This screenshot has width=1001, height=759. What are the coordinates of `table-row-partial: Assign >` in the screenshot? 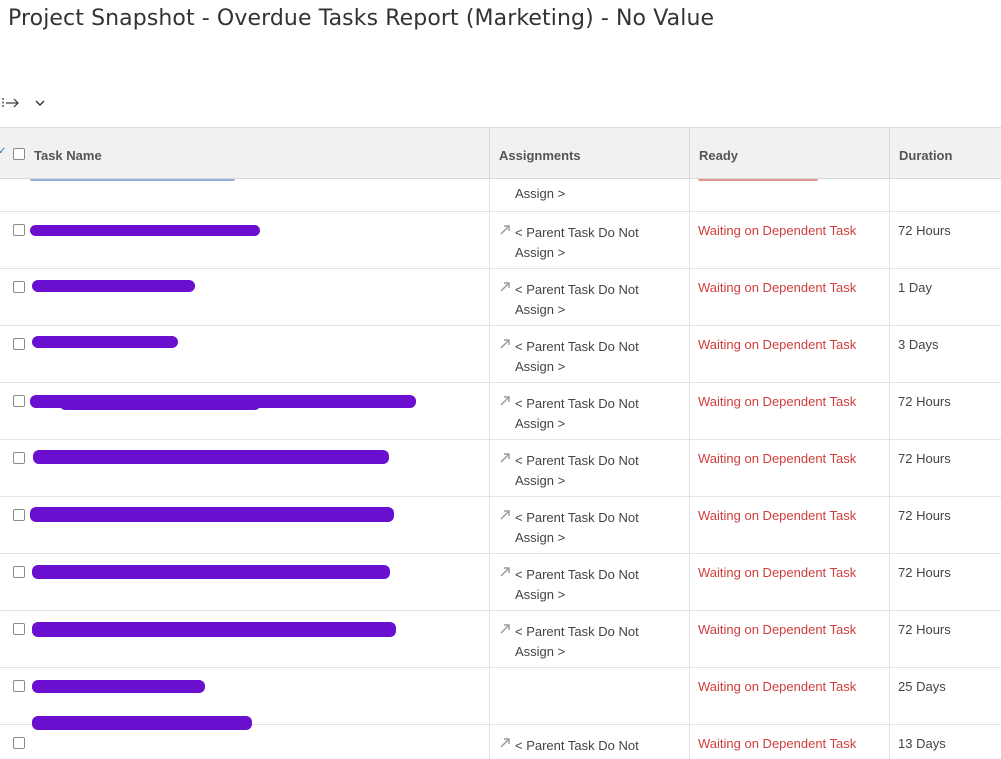 It's located at (500, 195).